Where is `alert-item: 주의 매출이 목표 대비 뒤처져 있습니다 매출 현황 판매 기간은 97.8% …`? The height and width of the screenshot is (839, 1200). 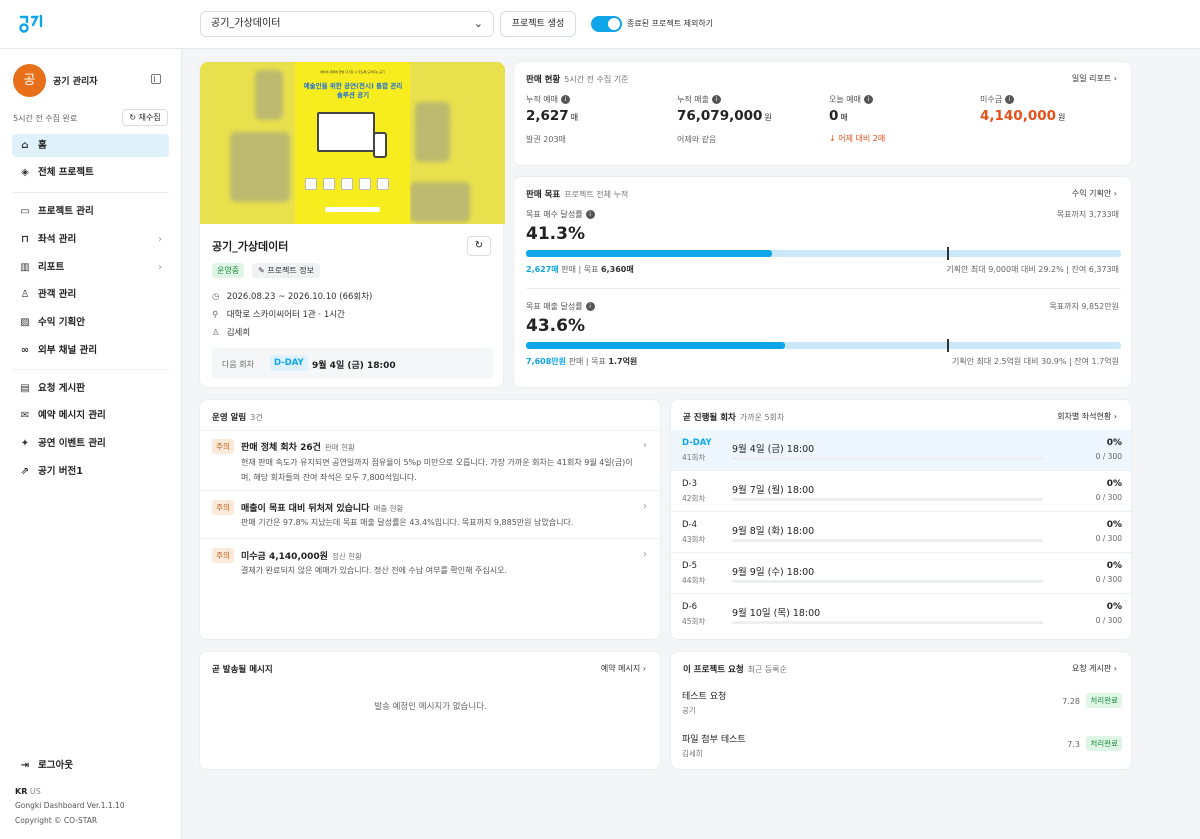 alert-item: 주의 매출이 목표 대비 뒤처져 있습니다 매출 현황 판매 기간은 97.8% … is located at coordinates (430, 515).